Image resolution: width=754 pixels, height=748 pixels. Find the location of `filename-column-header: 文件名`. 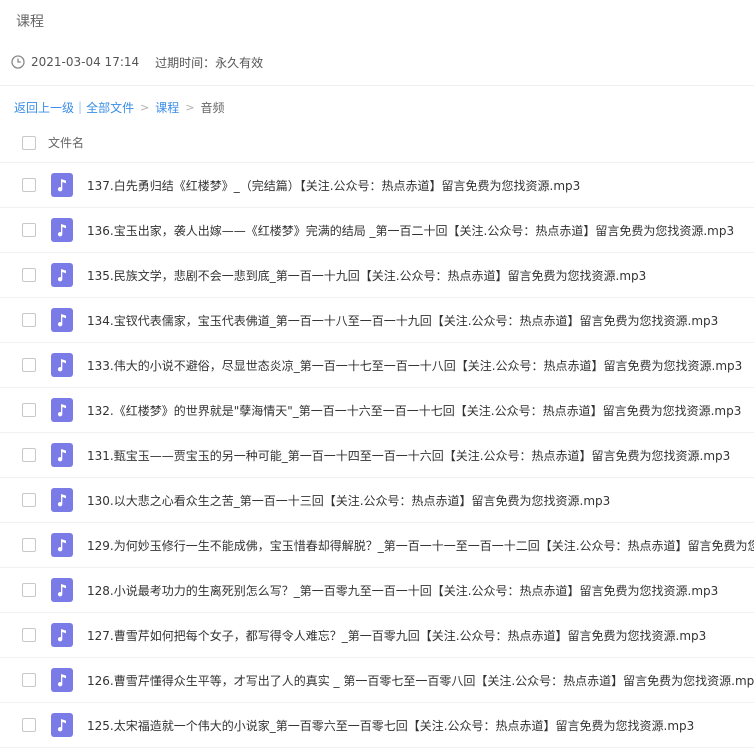

filename-column-header: 文件名 is located at coordinates (66, 143).